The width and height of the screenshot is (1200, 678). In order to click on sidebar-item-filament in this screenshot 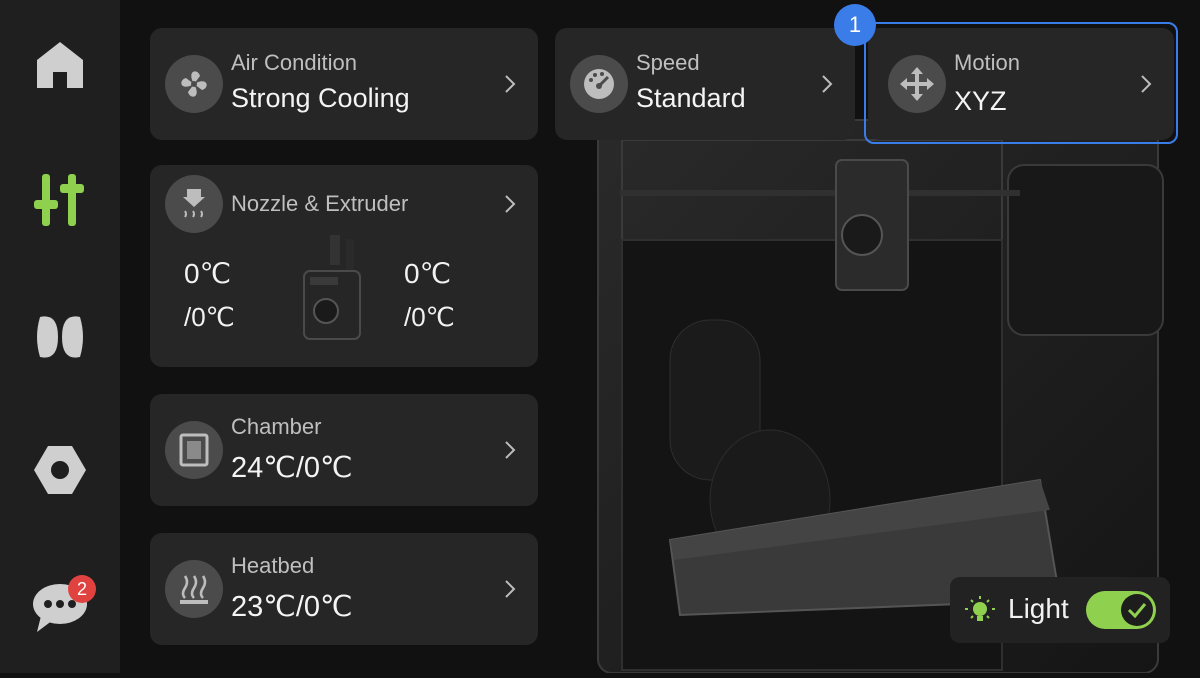, I will do `click(60, 337)`.